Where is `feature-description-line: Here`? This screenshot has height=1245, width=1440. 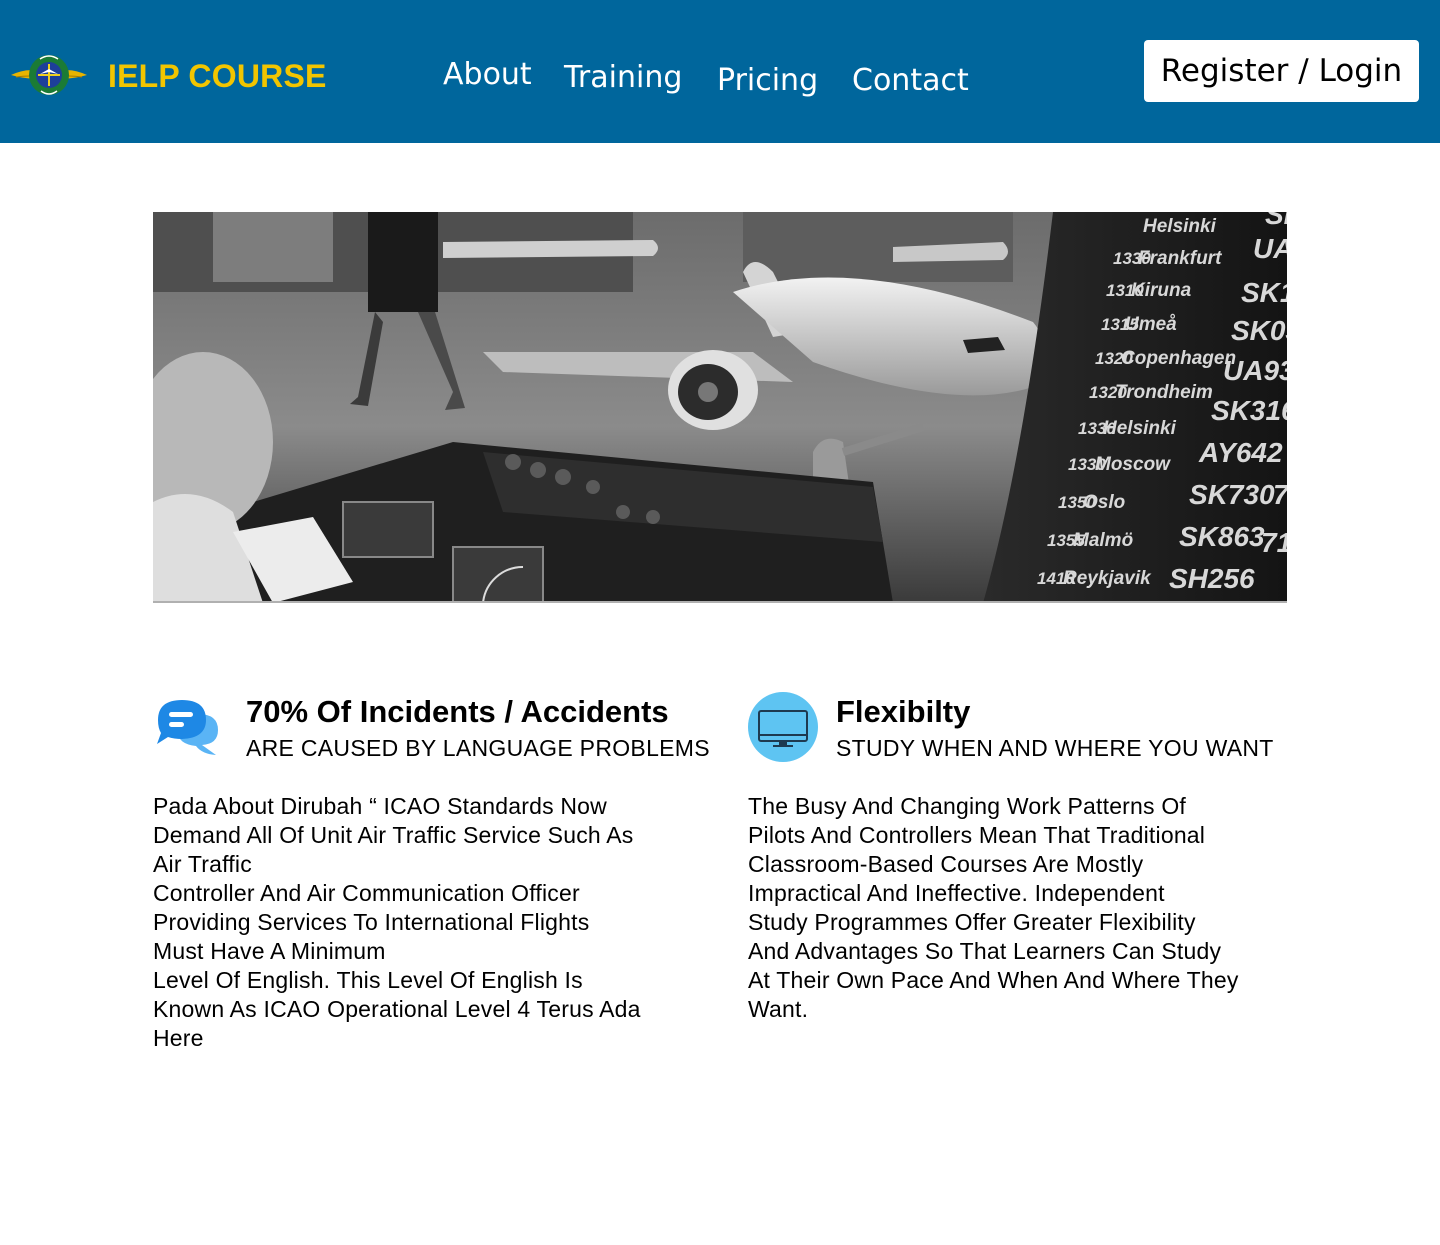
feature-description-line: Here is located at coordinates (178, 1038).